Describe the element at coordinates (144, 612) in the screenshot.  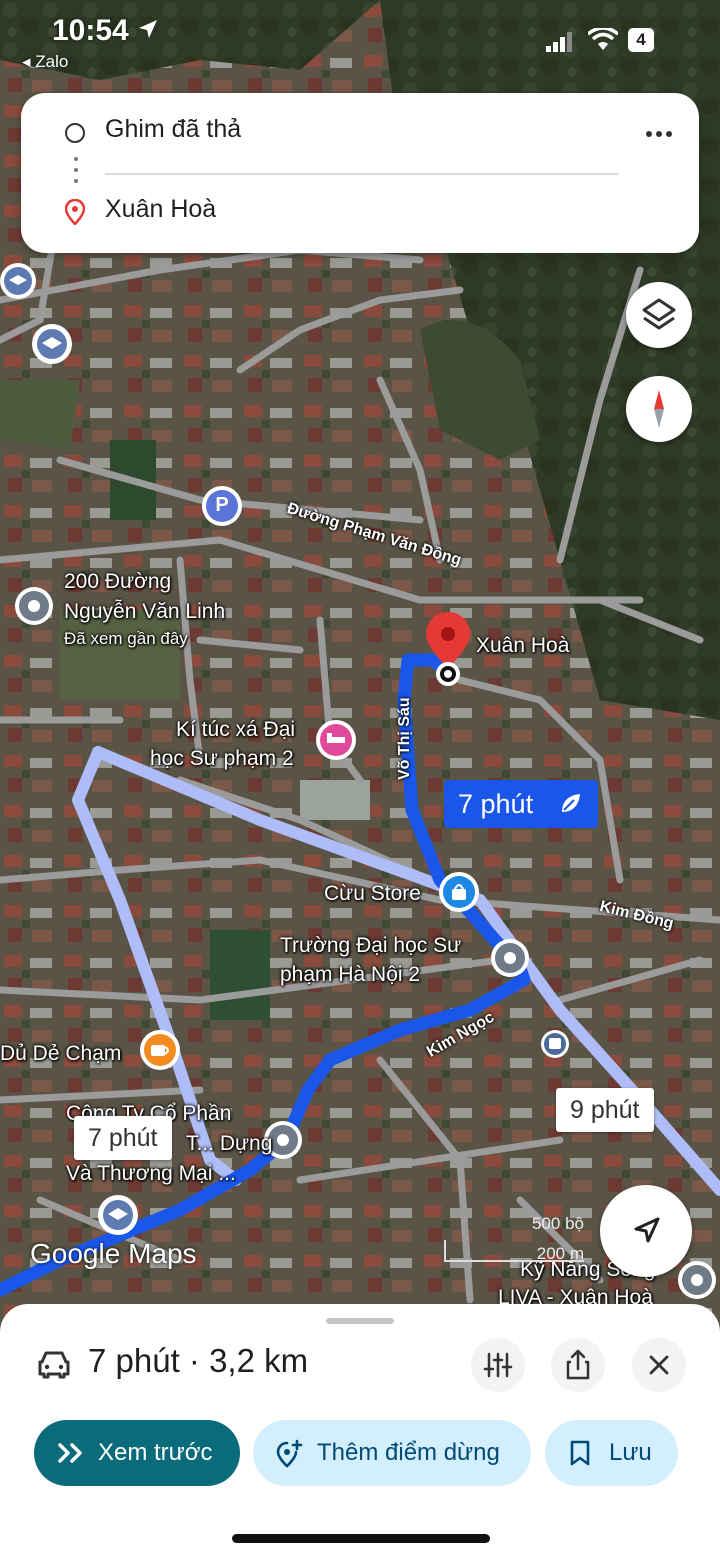
I see `place-label: Nguyễn Văn Linh` at that location.